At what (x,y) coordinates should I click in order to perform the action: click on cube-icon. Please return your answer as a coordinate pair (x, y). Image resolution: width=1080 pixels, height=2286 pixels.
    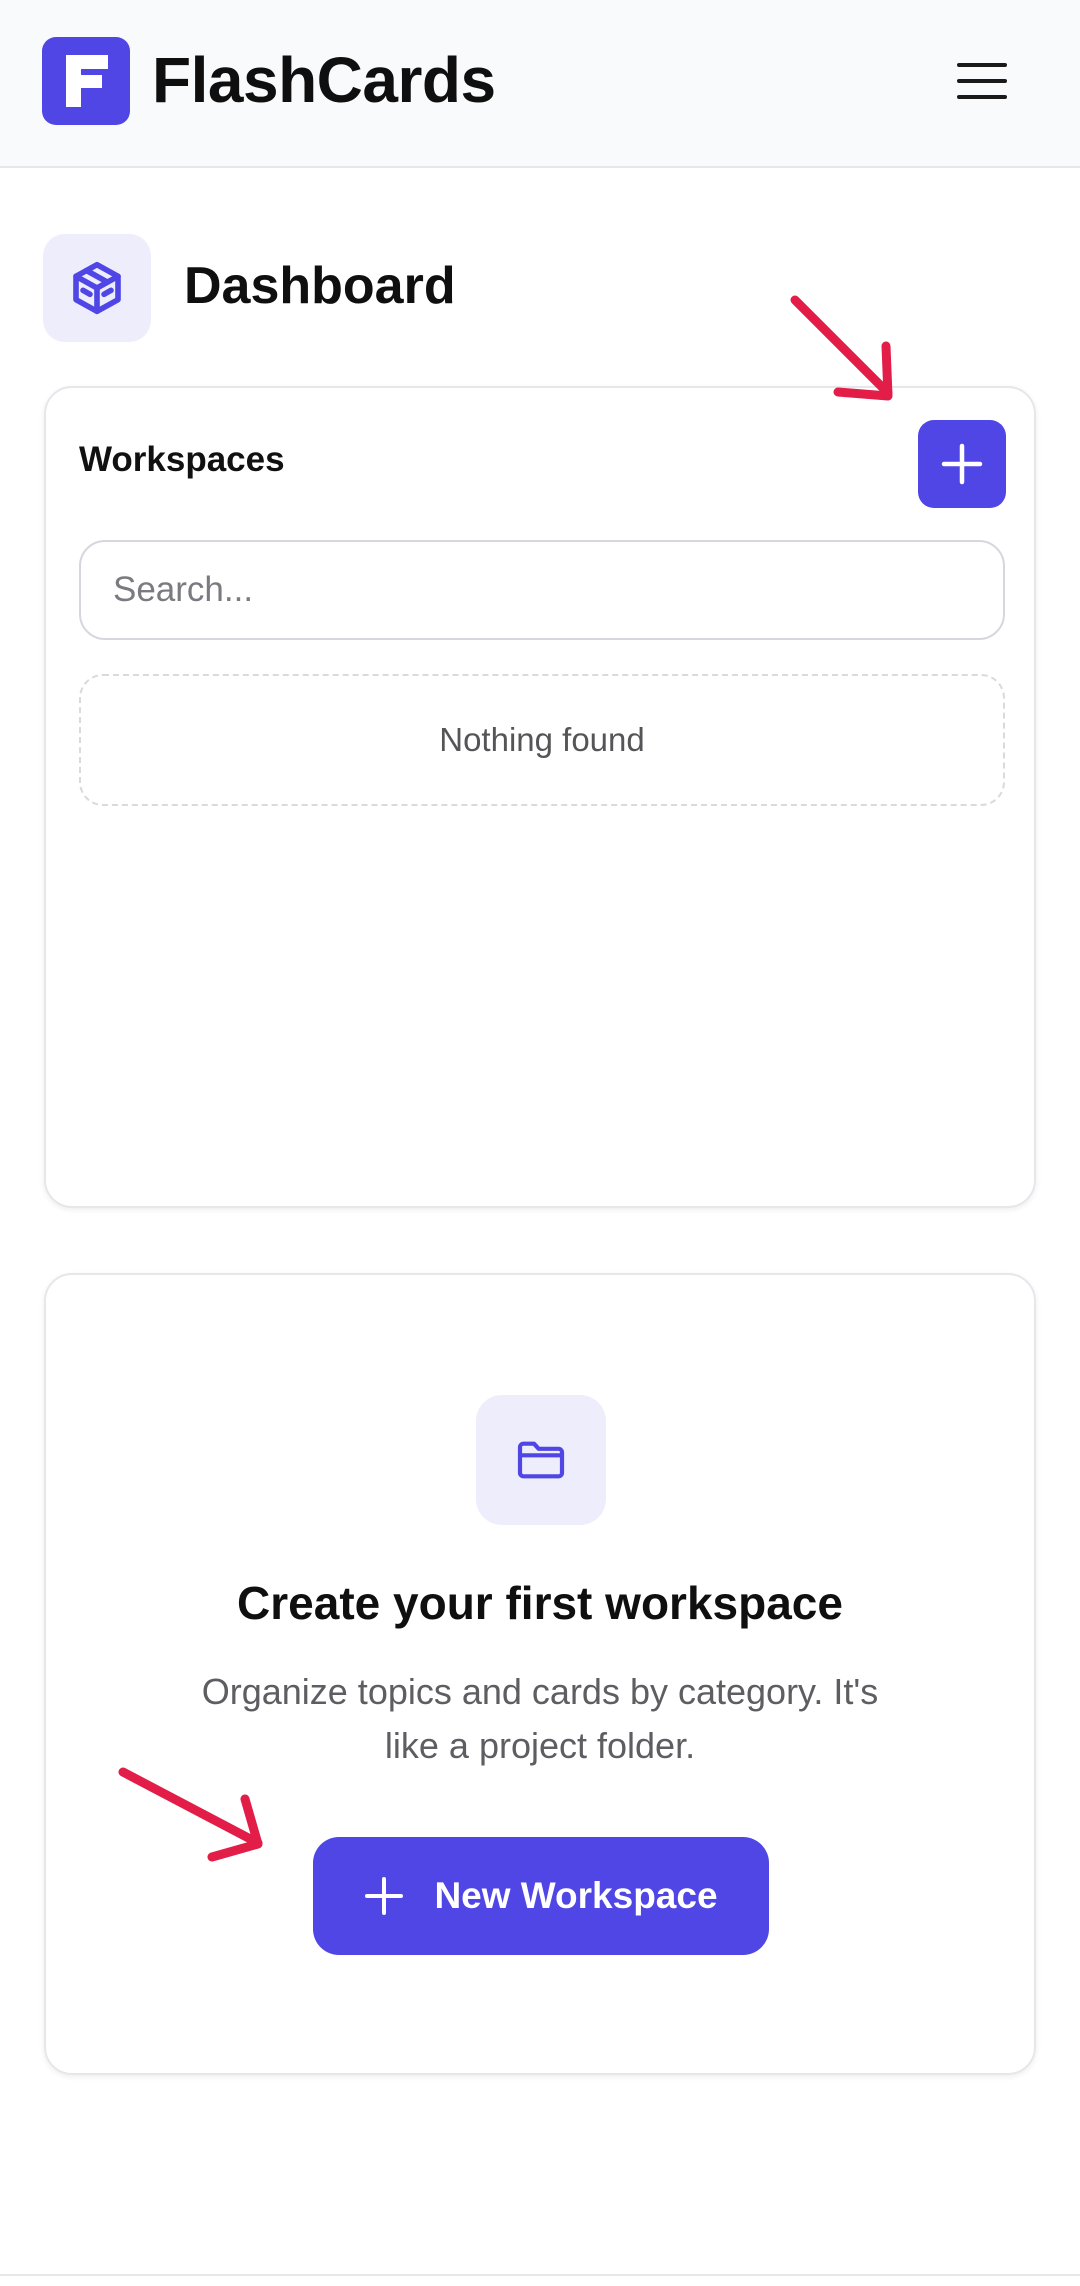
    Looking at the image, I should click on (97, 288).